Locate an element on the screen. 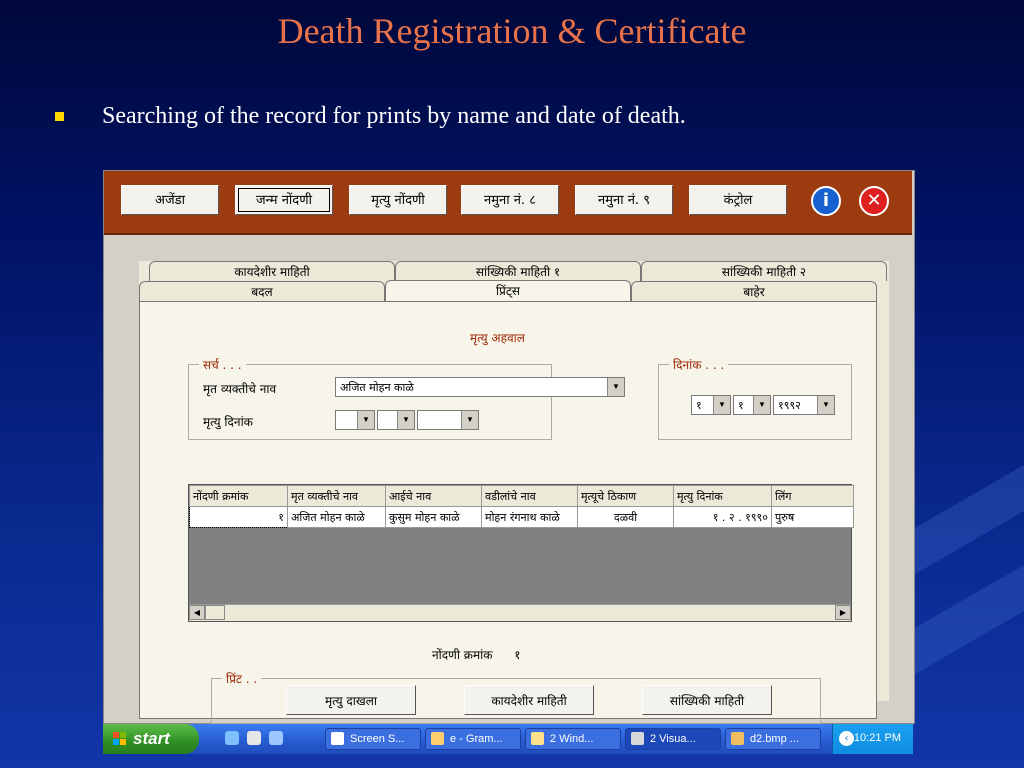 This screenshot has height=768, width=1024. windows-logo-icon is located at coordinates (120, 739).